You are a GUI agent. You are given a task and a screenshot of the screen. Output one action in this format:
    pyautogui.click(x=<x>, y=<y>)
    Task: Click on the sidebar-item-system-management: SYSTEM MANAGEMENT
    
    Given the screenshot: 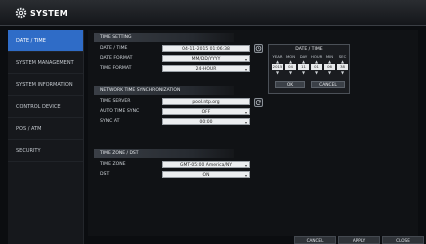 What is the action you would take?
    pyautogui.click(x=45, y=63)
    